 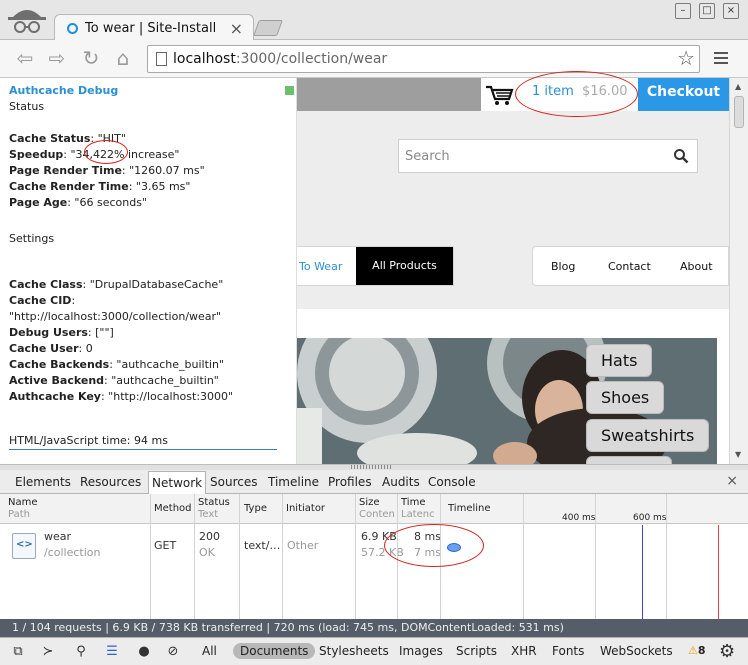 What do you see at coordinates (64, 90) in the screenshot?
I see `debug-title: Authcache Debug` at bounding box center [64, 90].